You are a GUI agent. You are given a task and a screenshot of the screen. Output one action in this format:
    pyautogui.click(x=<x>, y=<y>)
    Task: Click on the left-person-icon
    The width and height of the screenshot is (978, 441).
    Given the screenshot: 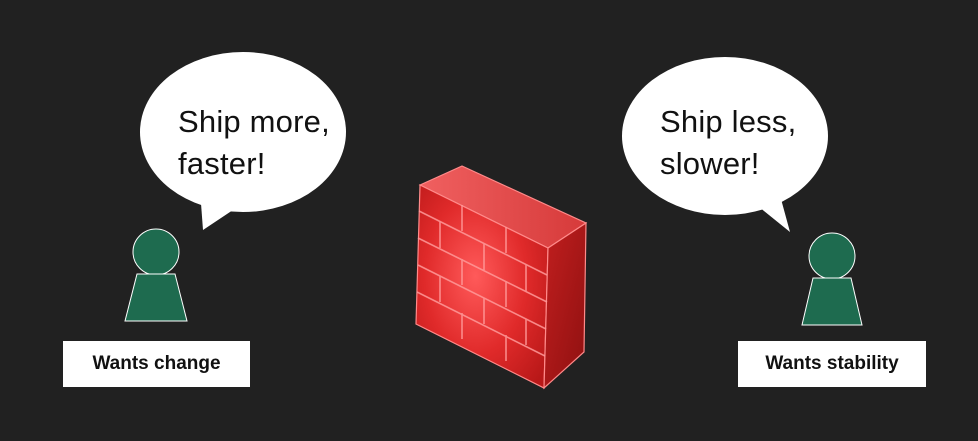 What is the action you would take?
    pyautogui.click(x=156, y=275)
    